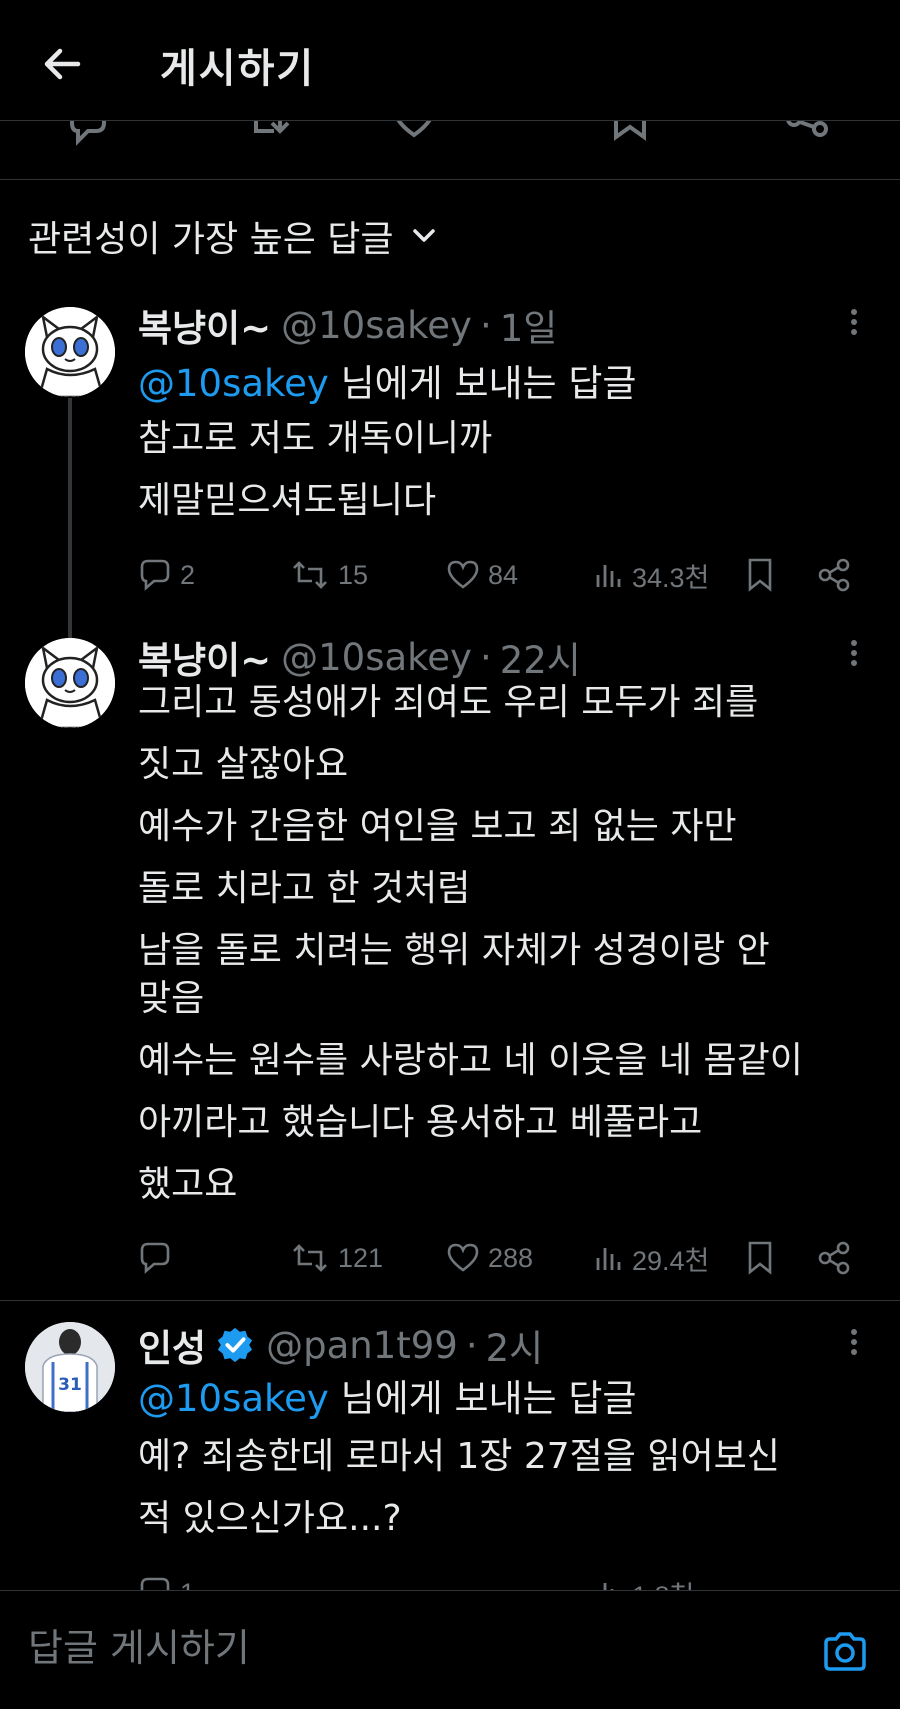  Describe the element at coordinates (304, 888) in the screenshot. I see `tweet-line: 돌로 치라고 한 것처럼` at that location.